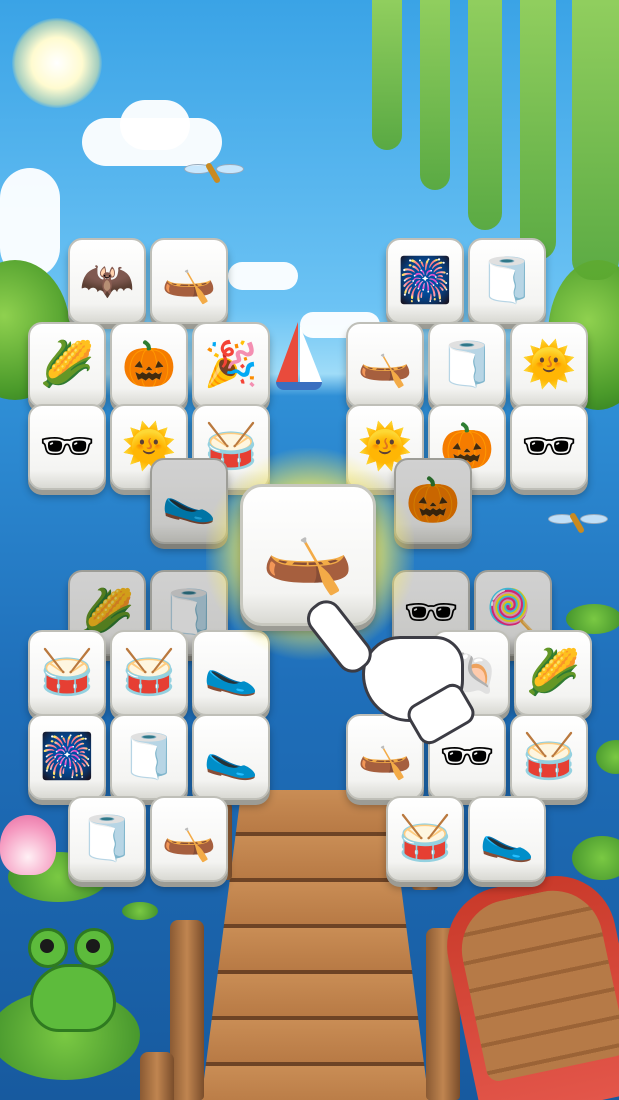  What do you see at coordinates (513, 612) in the screenshot?
I see `popsicle-icon: 🍭` at bounding box center [513, 612].